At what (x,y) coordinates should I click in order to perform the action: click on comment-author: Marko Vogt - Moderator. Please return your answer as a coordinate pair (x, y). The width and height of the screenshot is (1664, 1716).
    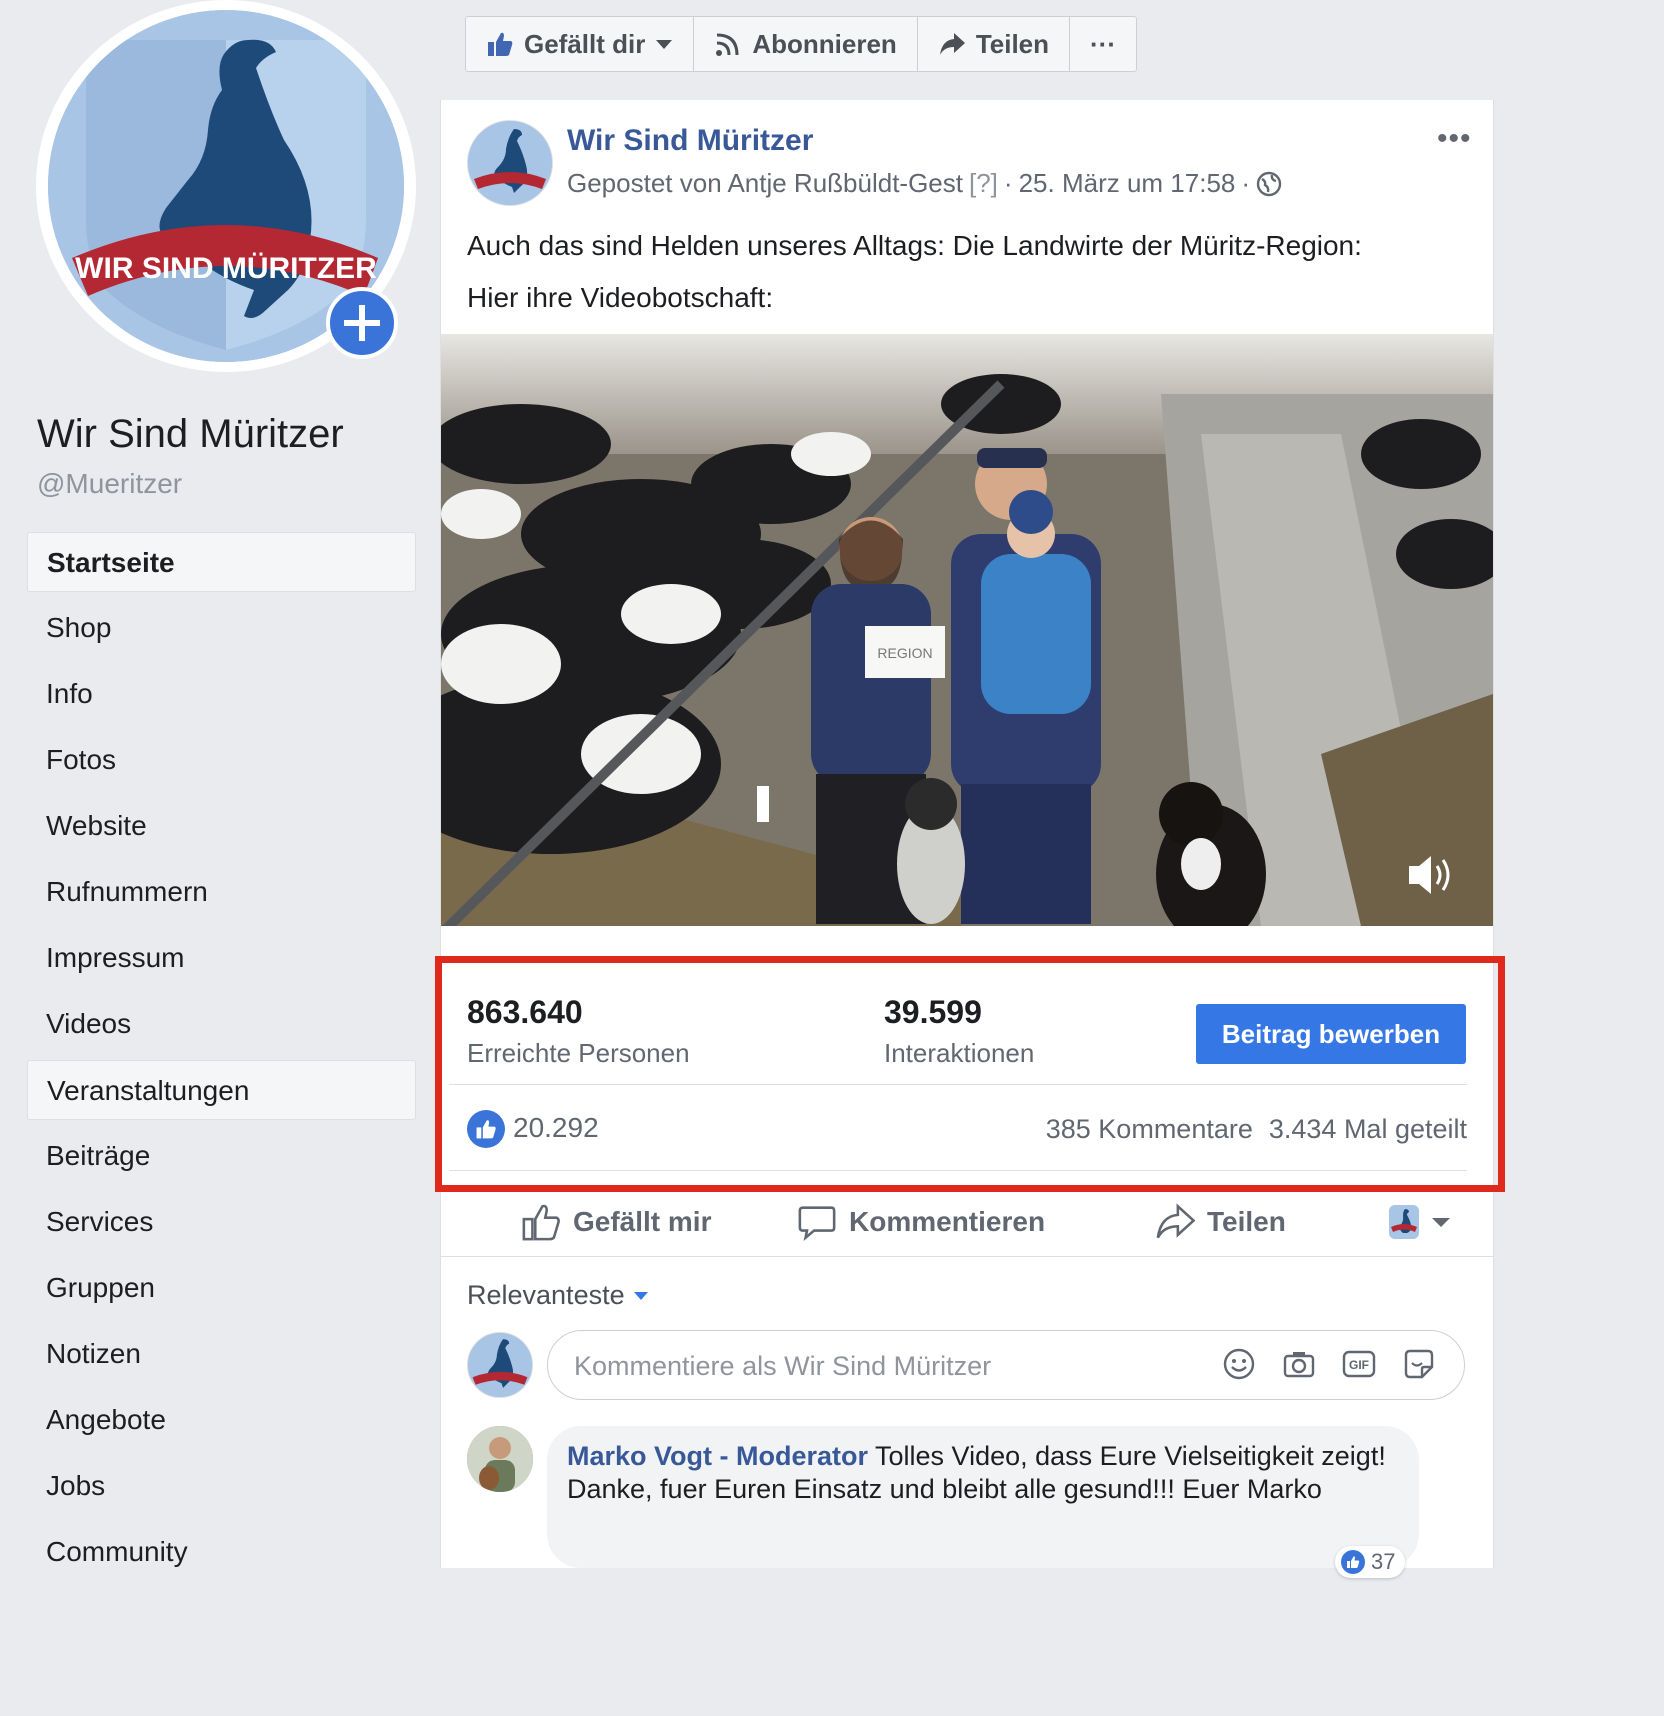
    Looking at the image, I should click on (717, 1456).